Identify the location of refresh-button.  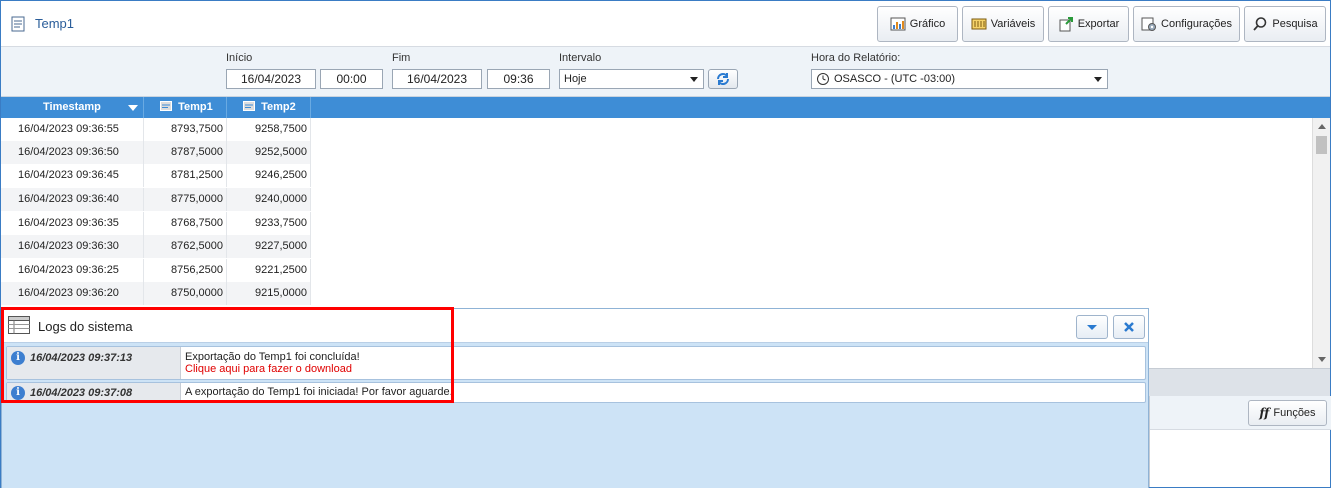
(723, 79).